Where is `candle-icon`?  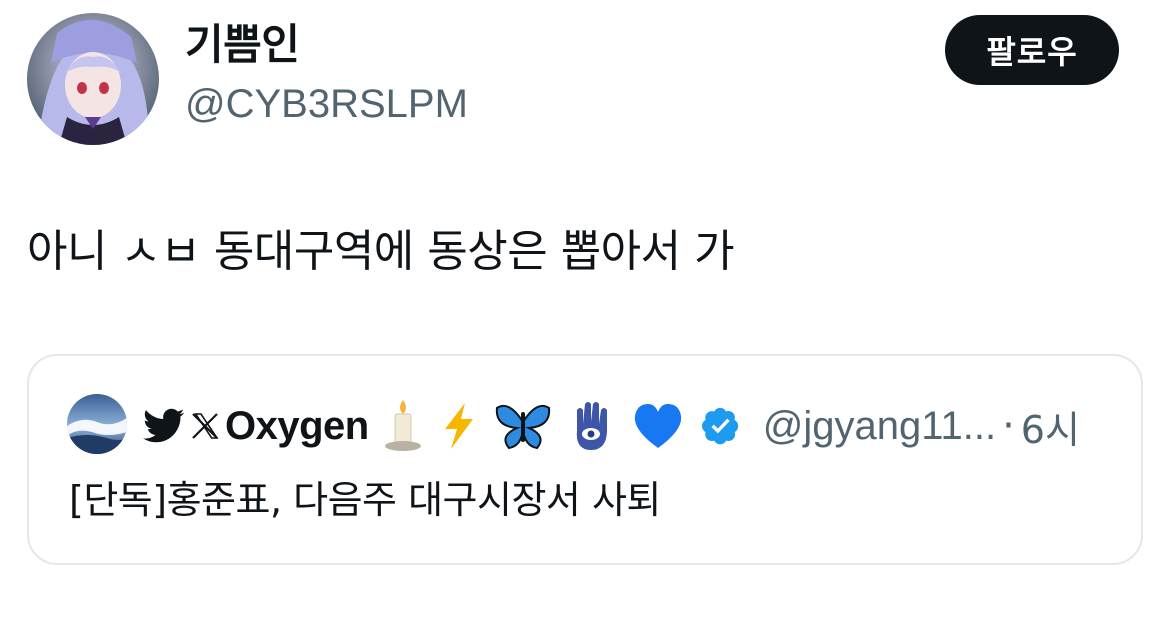
candle-icon is located at coordinates (403, 426).